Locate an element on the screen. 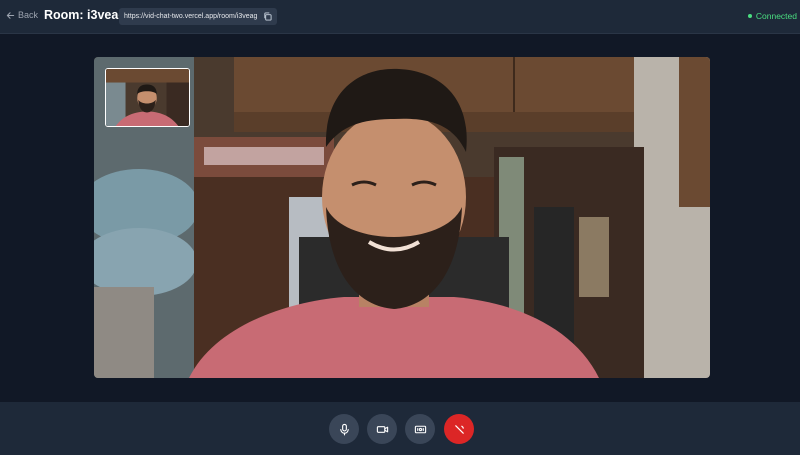 The height and width of the screenshot is (455, 800). end-call-button is located at coordinates (459, 429).